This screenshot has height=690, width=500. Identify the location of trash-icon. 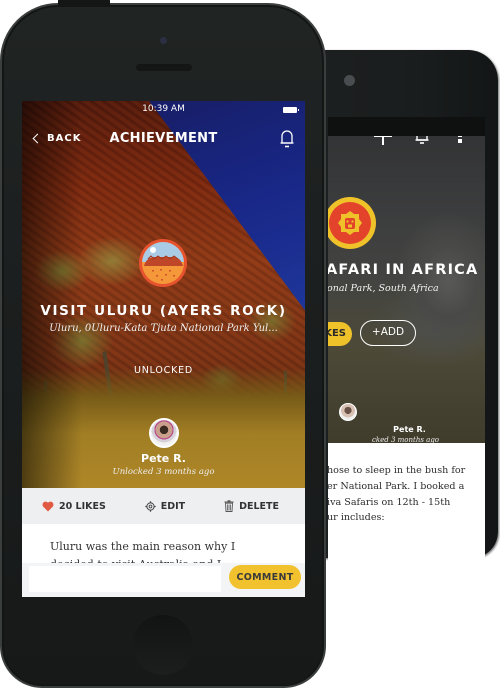
(229, 506).